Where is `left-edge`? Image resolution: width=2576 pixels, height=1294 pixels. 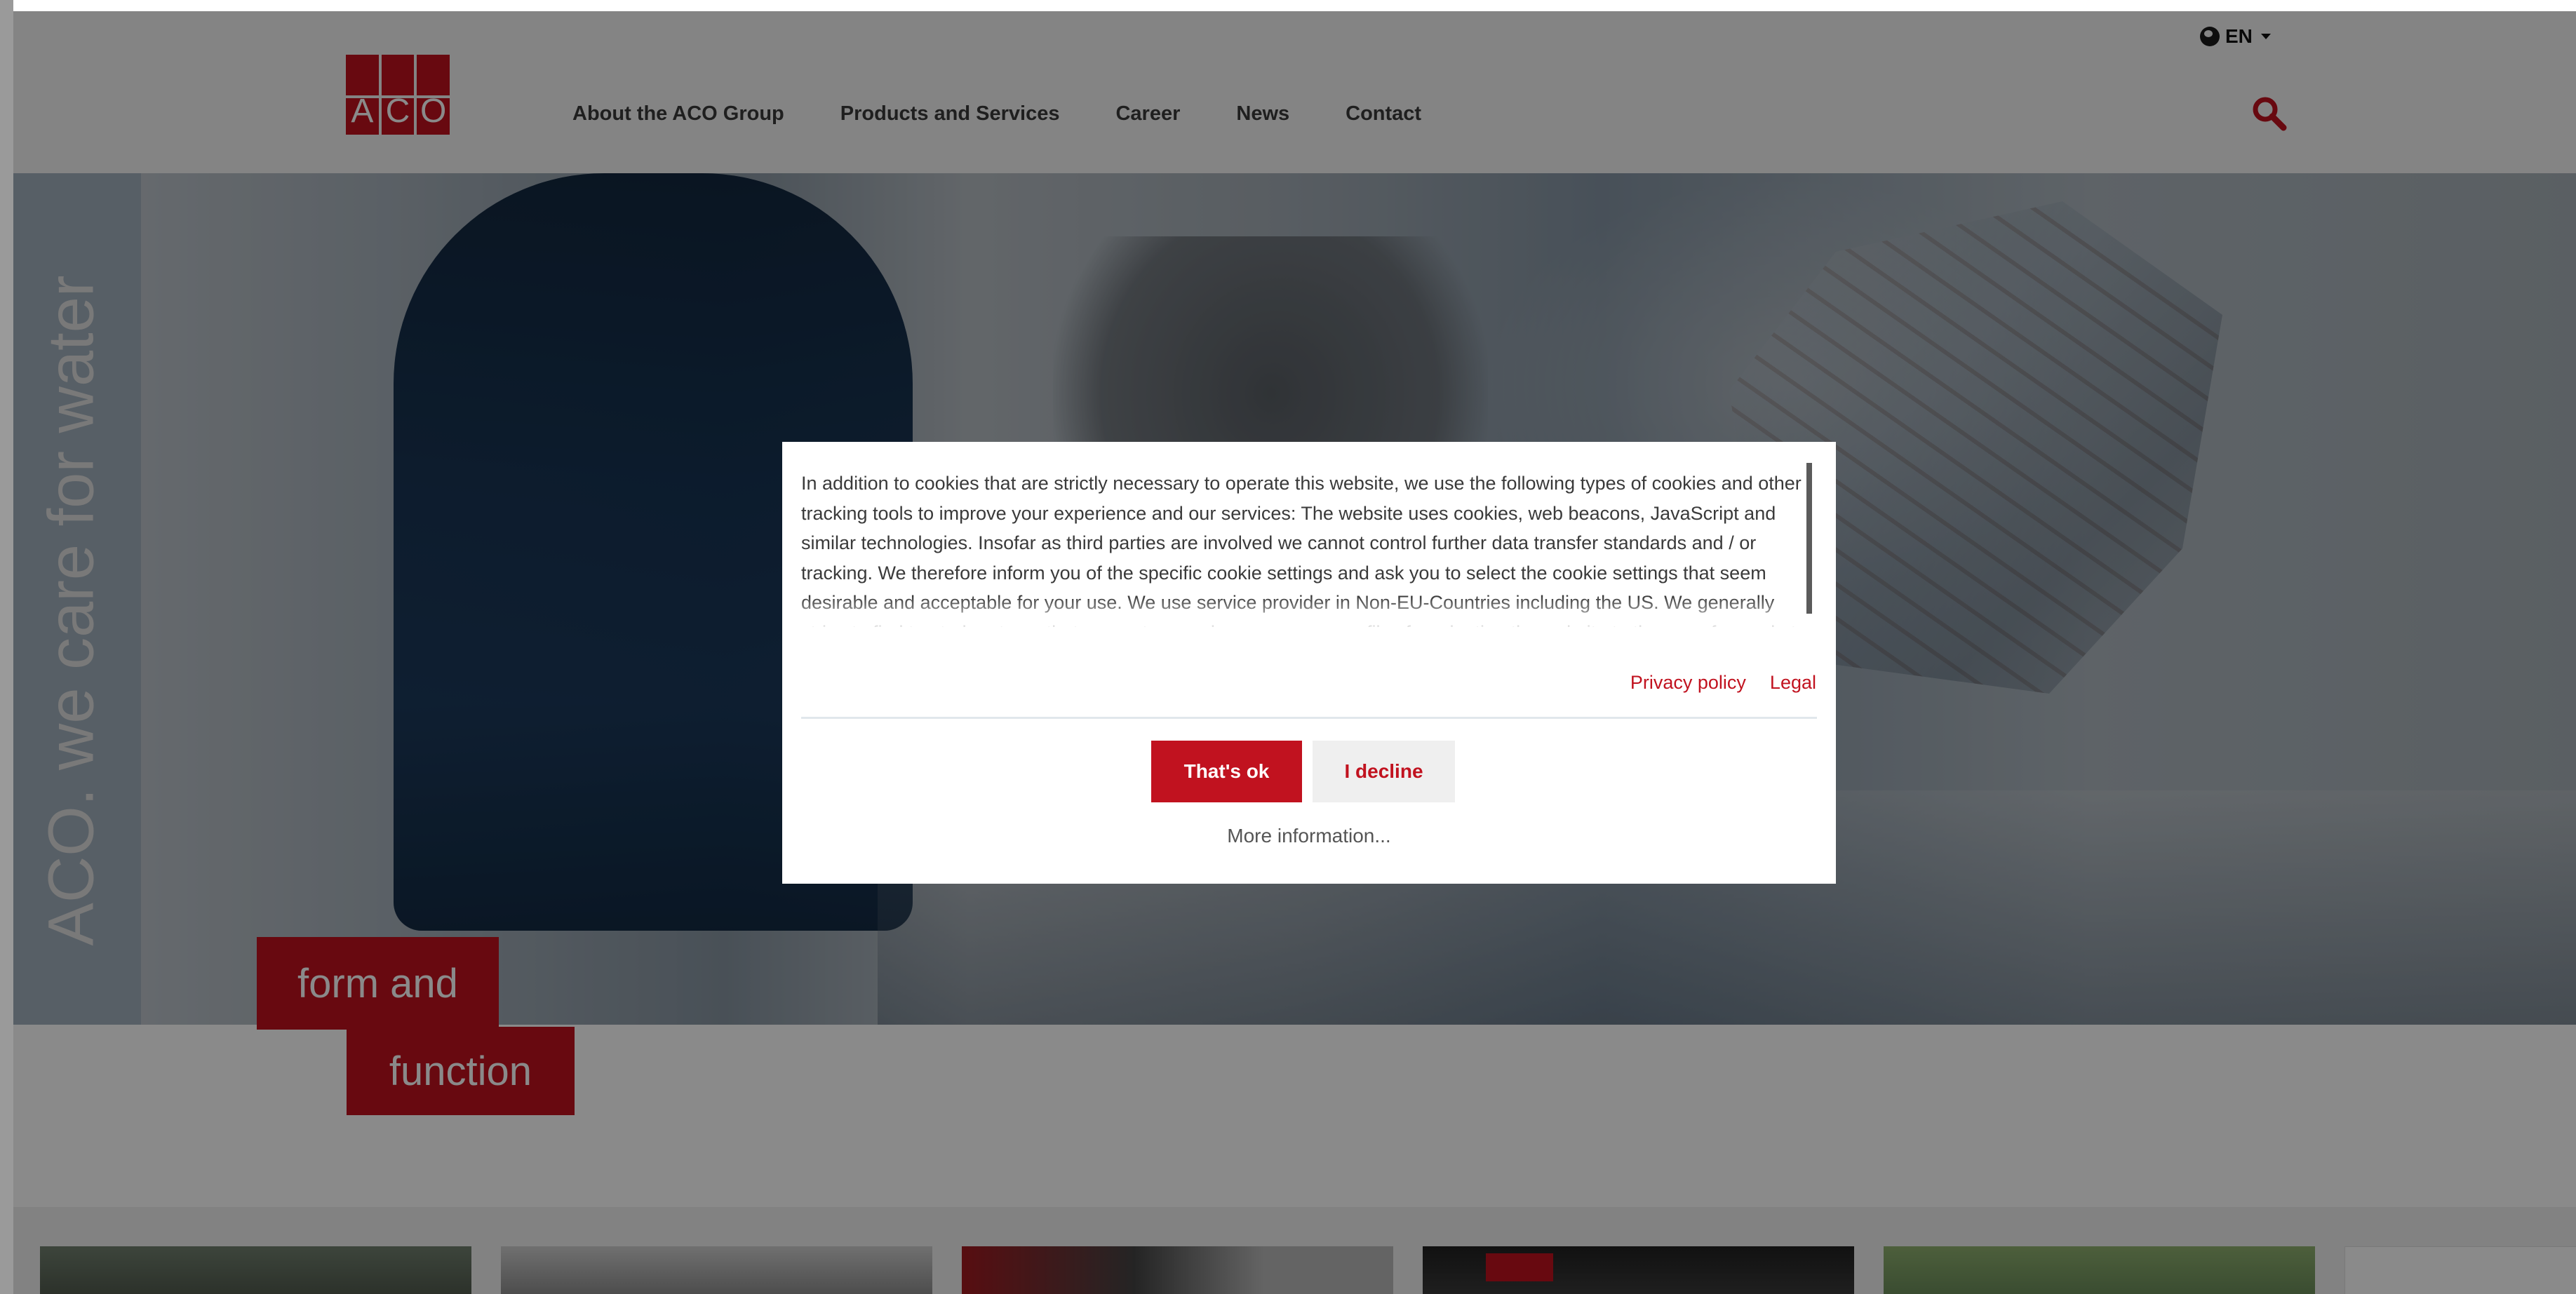 left-edge is located at coordinates (6, 647).